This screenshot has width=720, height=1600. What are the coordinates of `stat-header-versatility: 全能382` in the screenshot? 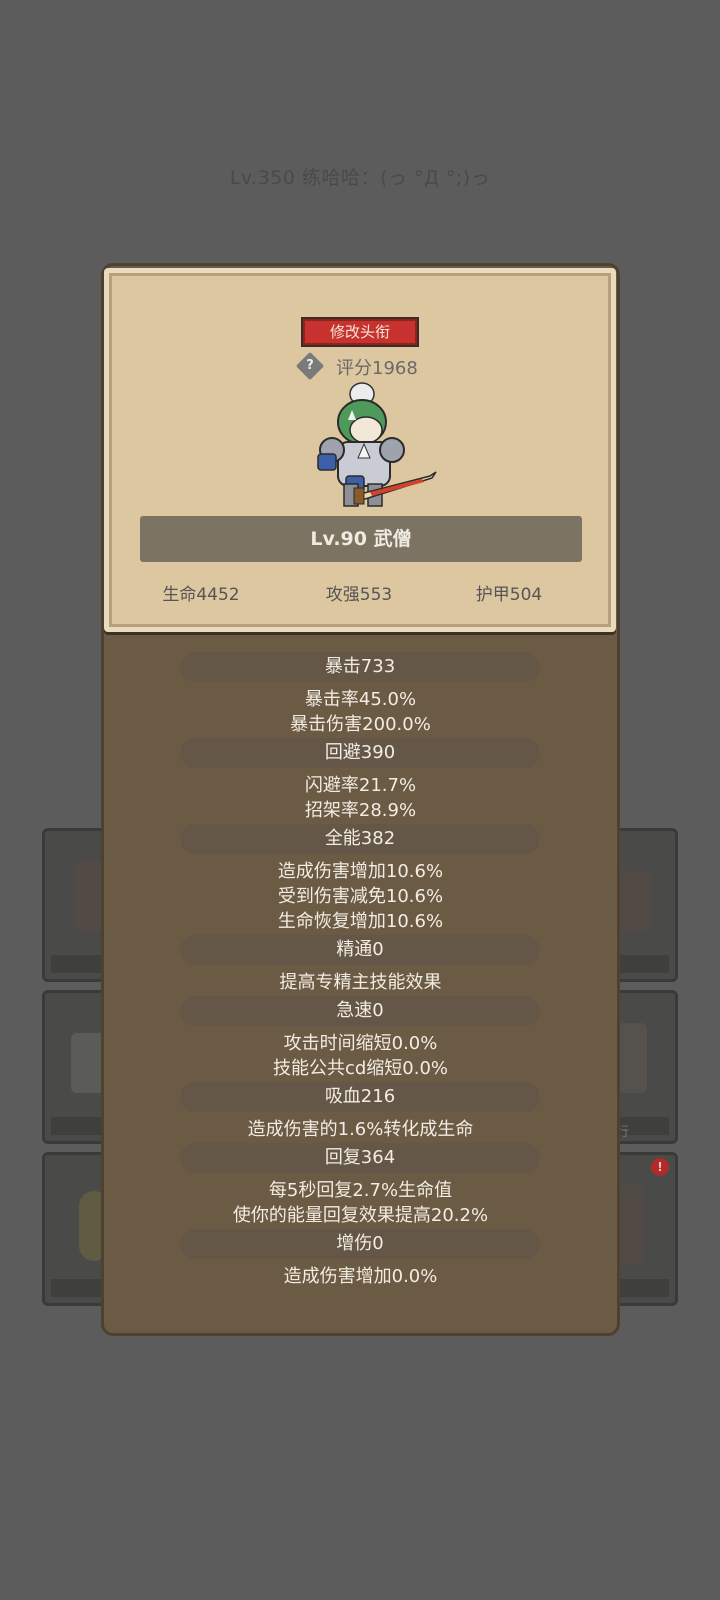 It's located at (360, 839).